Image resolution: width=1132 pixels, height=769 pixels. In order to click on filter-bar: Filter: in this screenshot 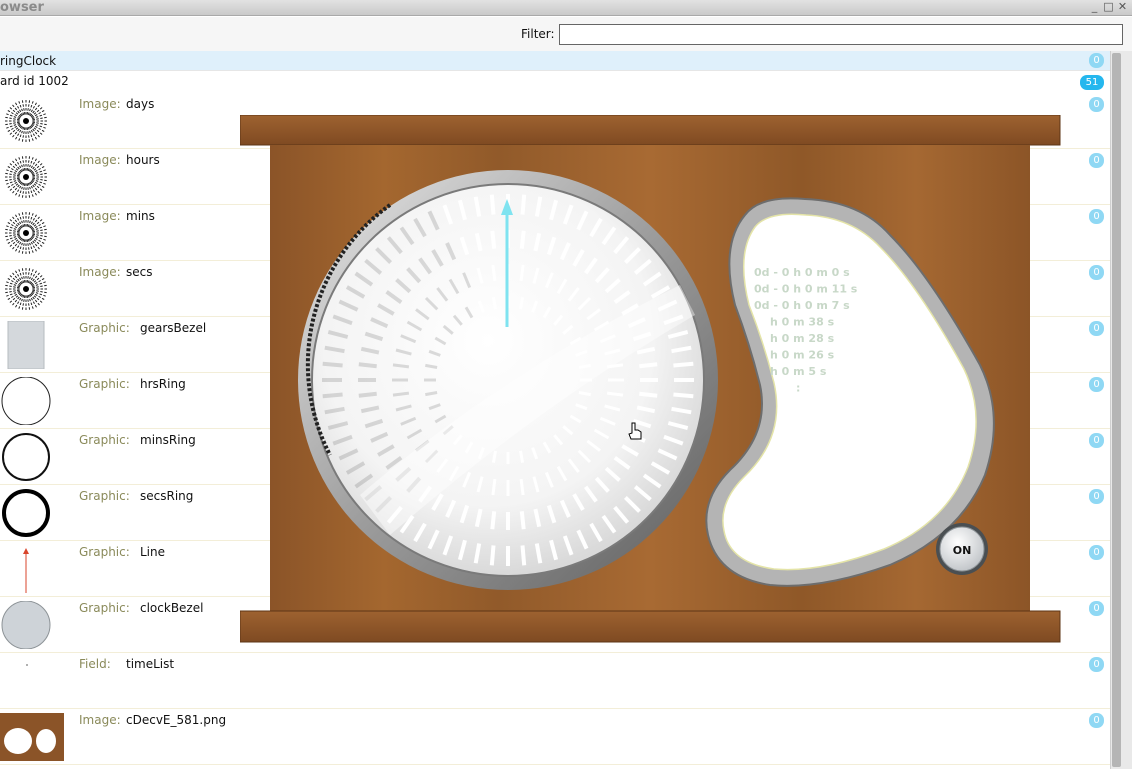, I will do `click(566, 34)`.